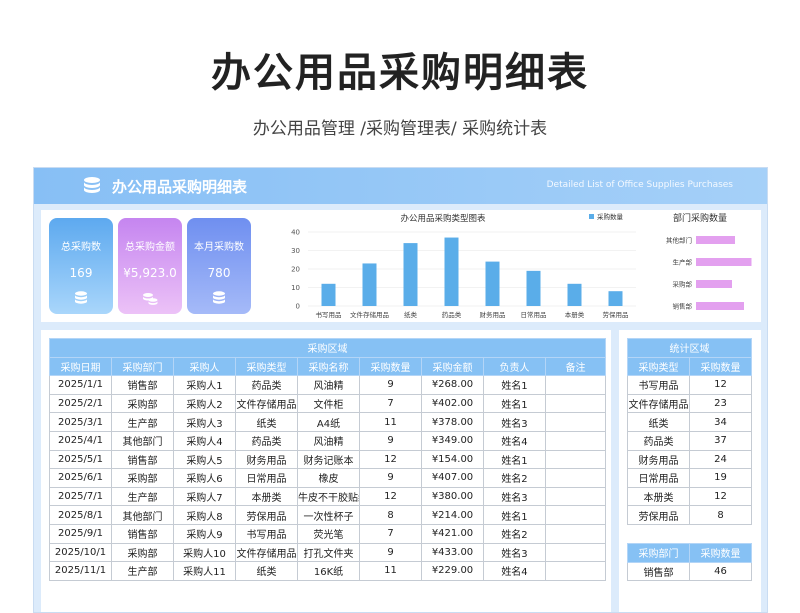  I want to click on table-cell: 财务记账本, so click(328, 459).